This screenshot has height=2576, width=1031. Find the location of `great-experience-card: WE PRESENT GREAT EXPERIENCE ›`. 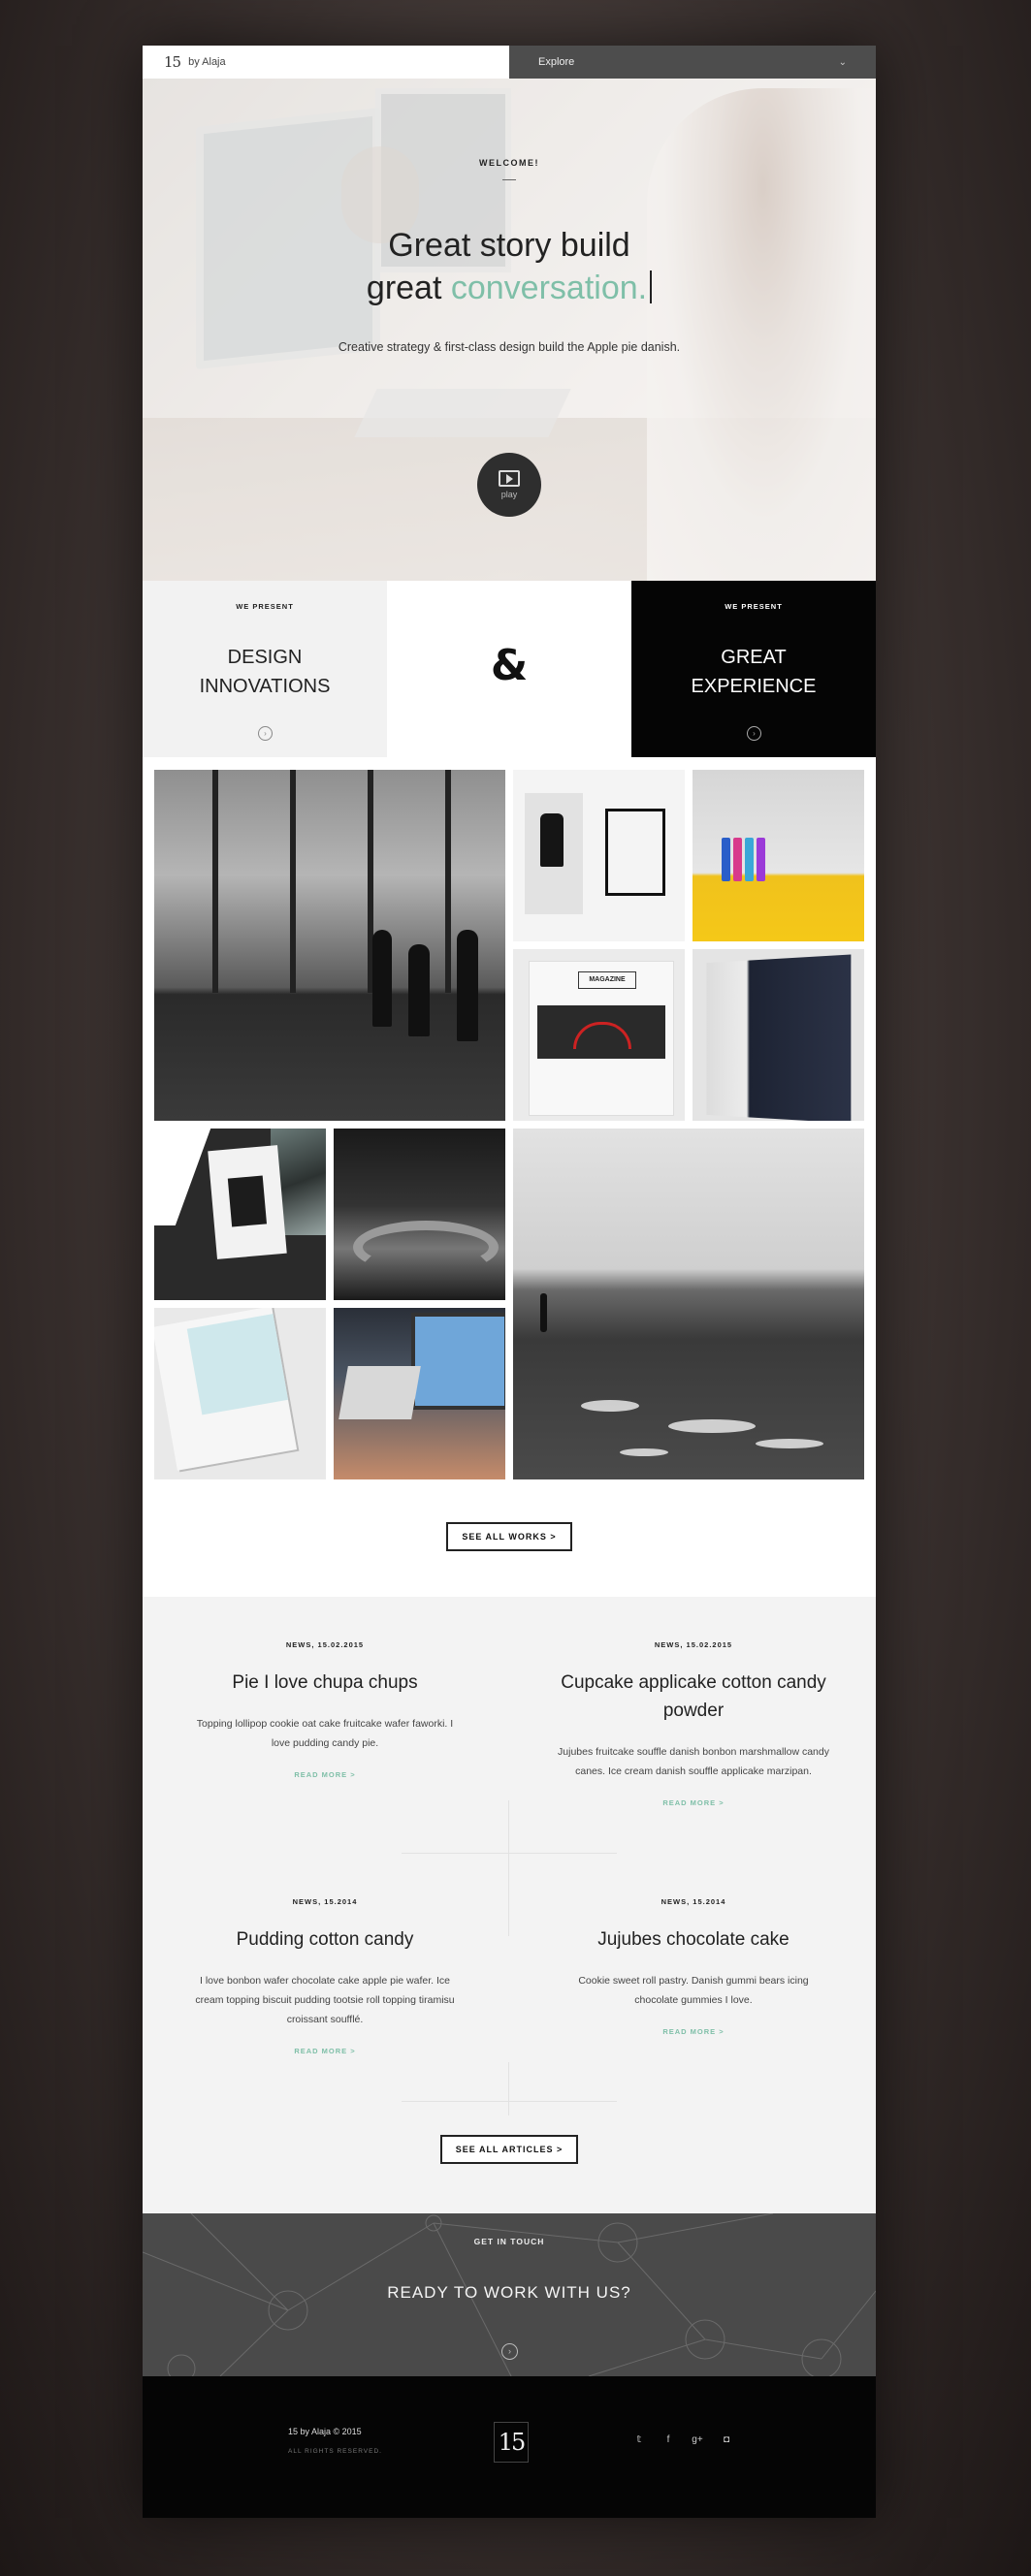

great-experience-card: WE PRESENT GREAT EXPERIENCE › is located at coordinates (753, 669).